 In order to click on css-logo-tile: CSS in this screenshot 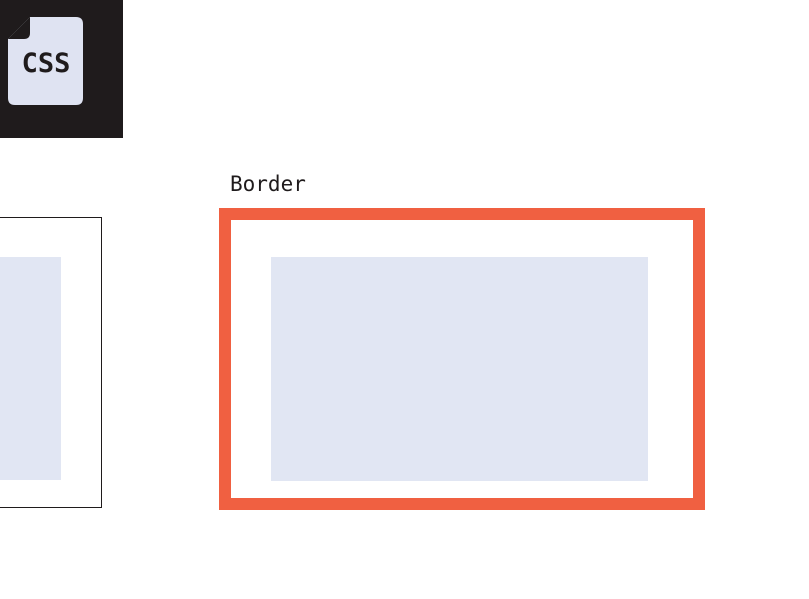, I will do `click(61, 69)`.